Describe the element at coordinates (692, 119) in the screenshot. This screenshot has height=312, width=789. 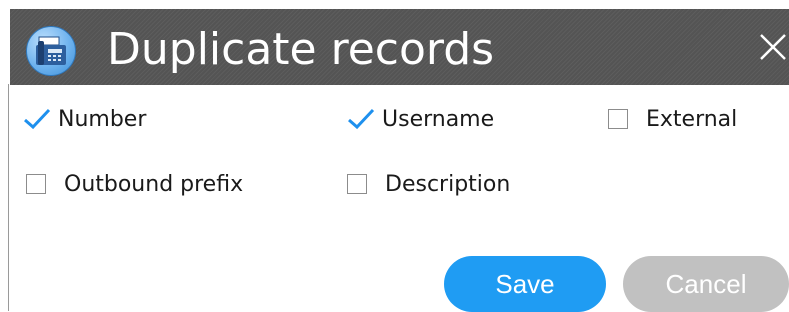
I see `field-external-label: External` at that location.